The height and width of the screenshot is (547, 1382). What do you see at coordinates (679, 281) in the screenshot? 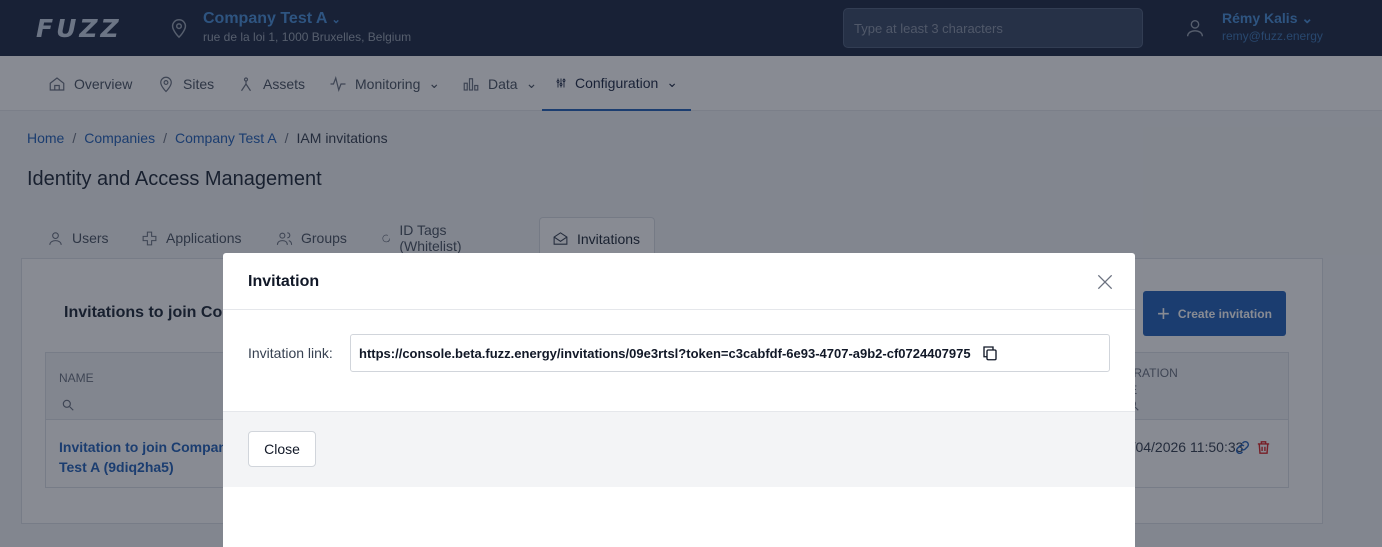
I see `modal-header: Invitation` at bounding box center [679, 281].